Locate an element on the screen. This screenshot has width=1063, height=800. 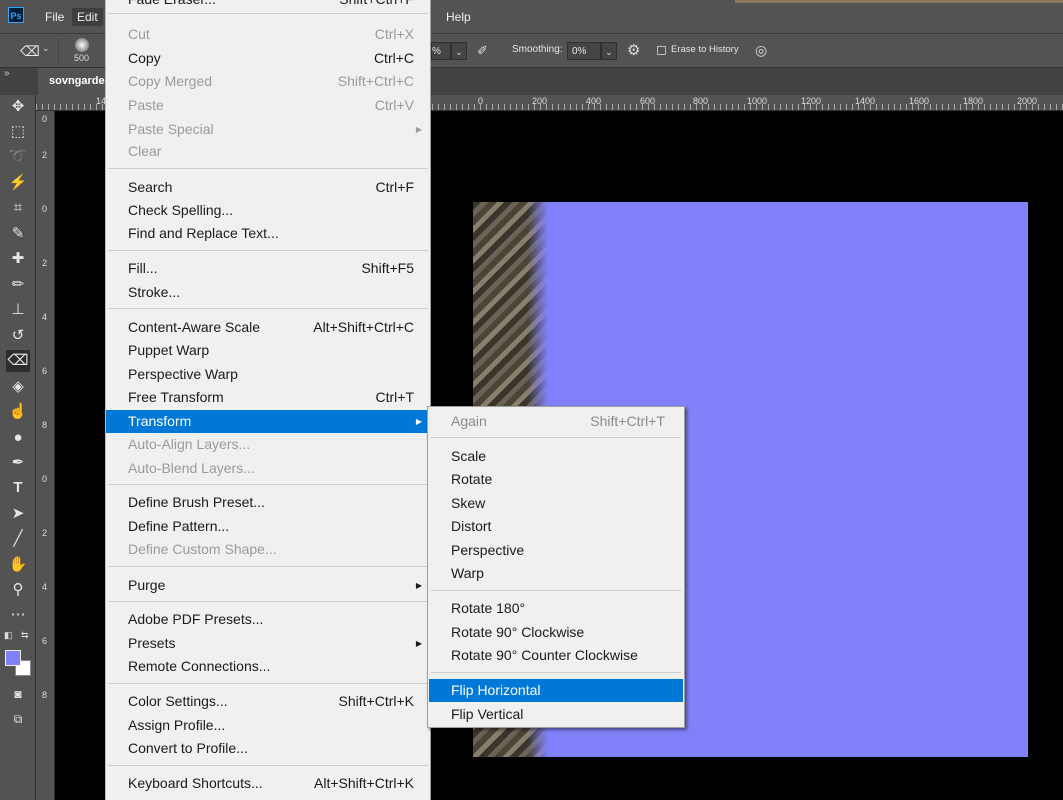
eraser-tool-icon: ⌫ is located at coordinates (18, 361).